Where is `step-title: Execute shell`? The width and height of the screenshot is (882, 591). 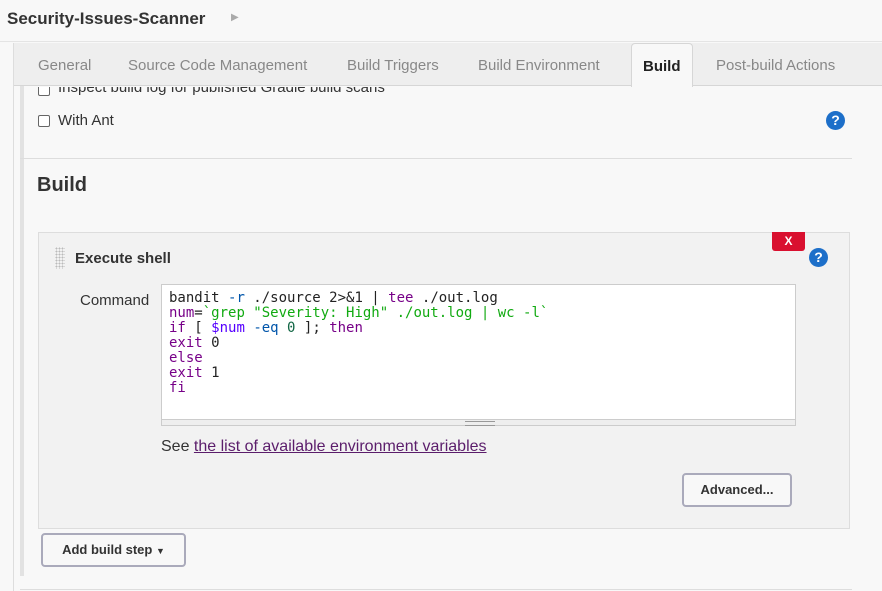
step-title: Execute shell is located at coordinates (123, 258).